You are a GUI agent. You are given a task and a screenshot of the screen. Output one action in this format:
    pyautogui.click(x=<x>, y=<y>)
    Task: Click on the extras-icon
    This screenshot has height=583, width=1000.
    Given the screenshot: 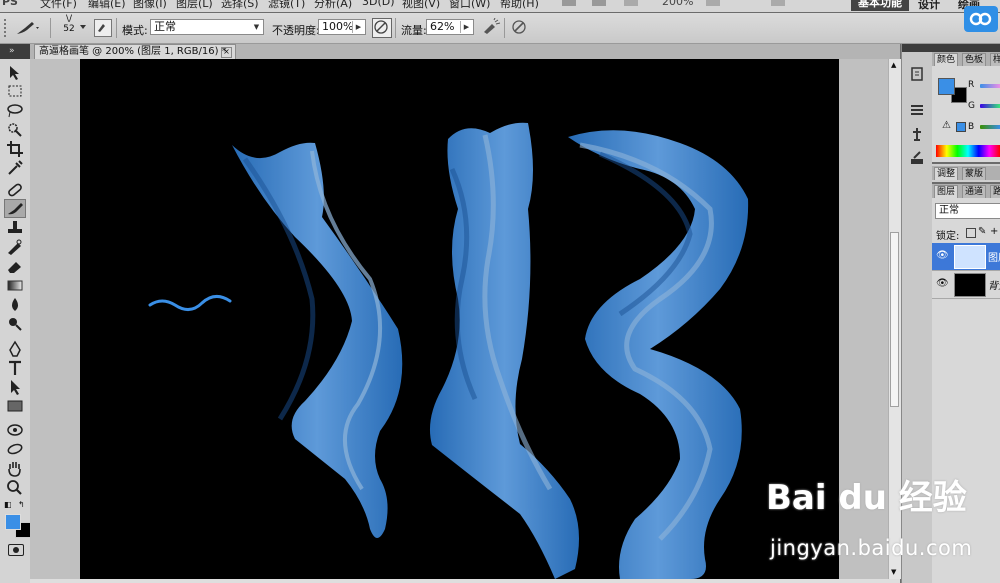 What is the action you would take?
    pyautogui.click(x=778, y=3)
    